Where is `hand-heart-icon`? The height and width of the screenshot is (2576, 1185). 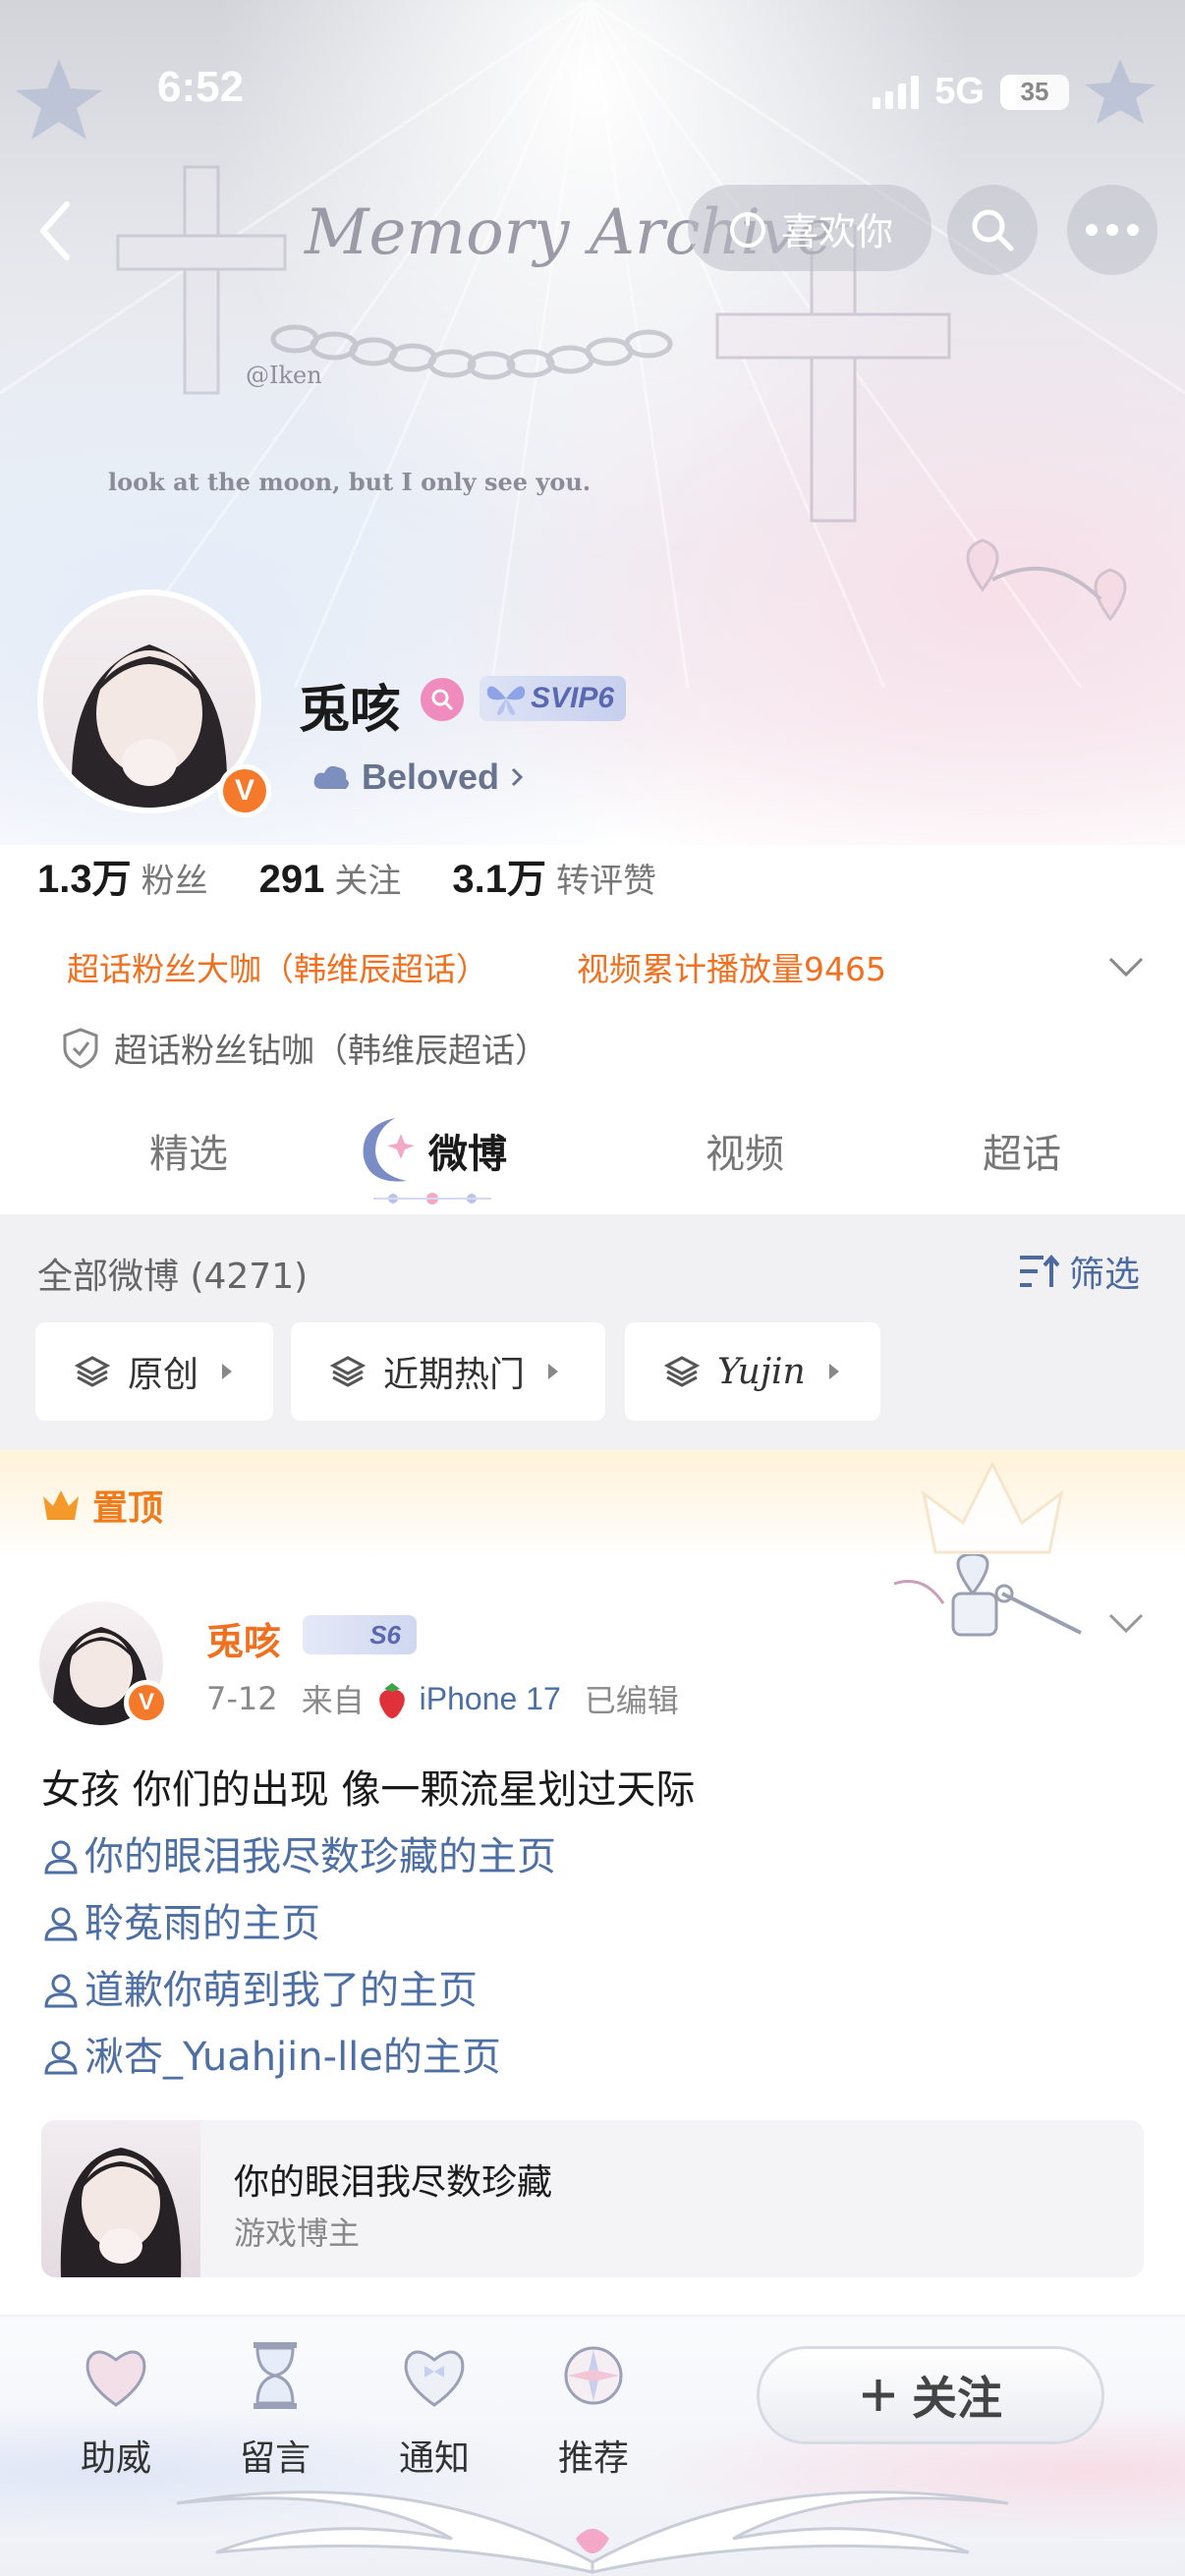
hand-heart-icon is located at coordinates (747, 230).